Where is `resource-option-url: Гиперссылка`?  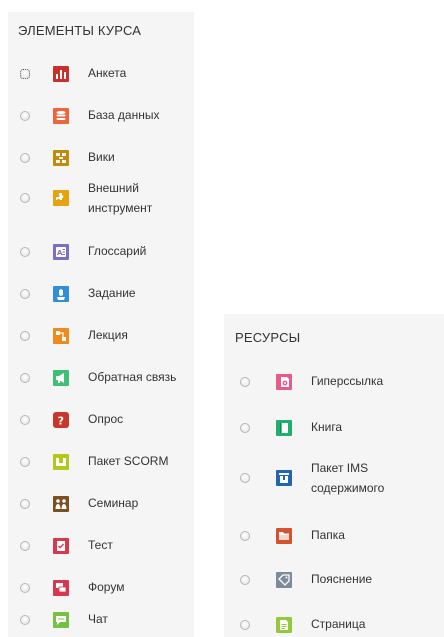 resource-option-url: Гиперссылка is located at coordinates (334, 381).